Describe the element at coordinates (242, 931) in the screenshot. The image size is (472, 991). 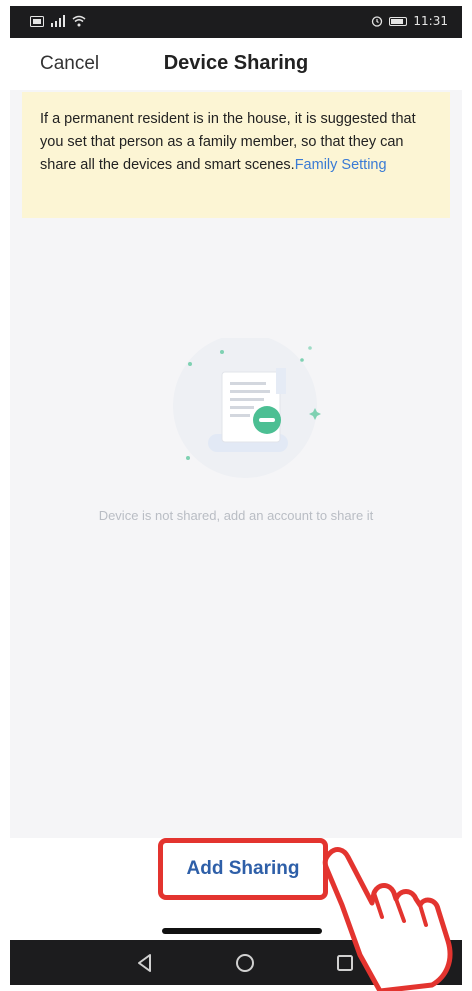
I see `home-indicator` at that location.